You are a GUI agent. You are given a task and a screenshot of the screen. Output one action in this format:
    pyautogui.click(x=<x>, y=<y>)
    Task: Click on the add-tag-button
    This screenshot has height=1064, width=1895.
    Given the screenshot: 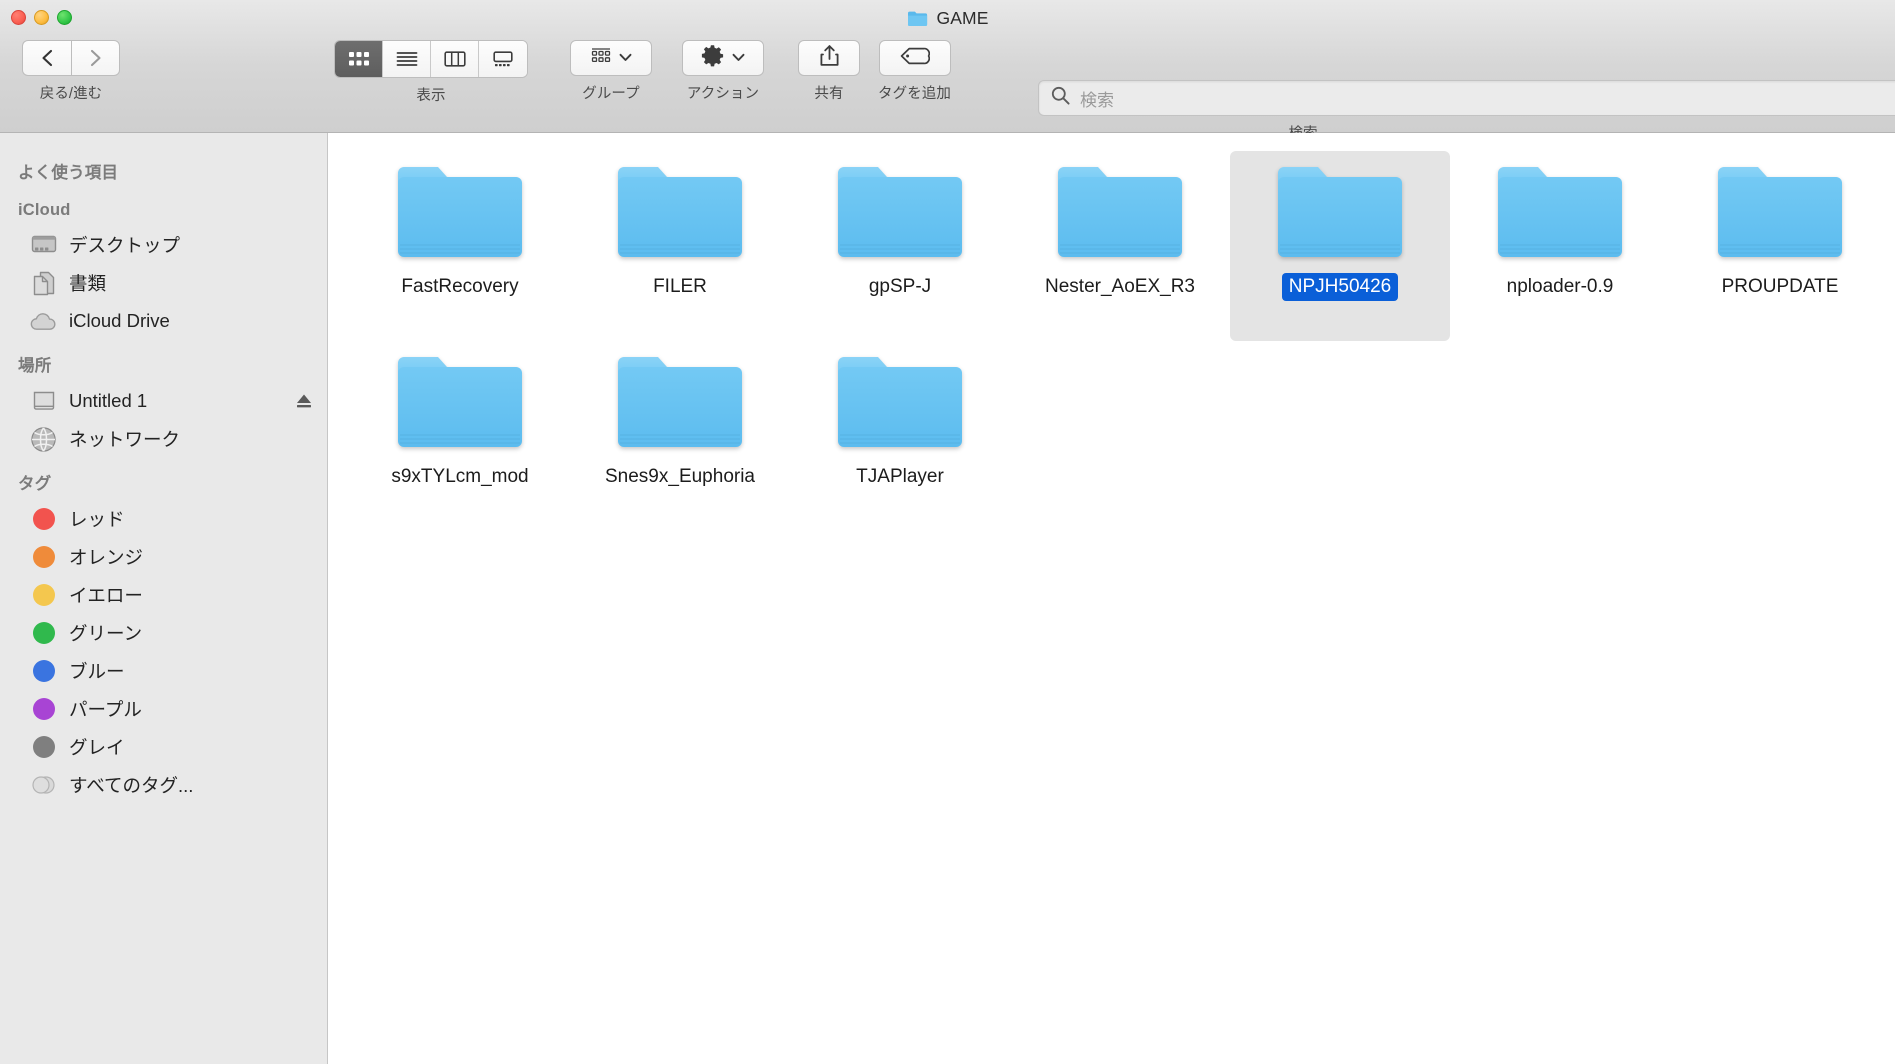 What is the action you would take?
    pyautogui.click(x=914, y=58)
    